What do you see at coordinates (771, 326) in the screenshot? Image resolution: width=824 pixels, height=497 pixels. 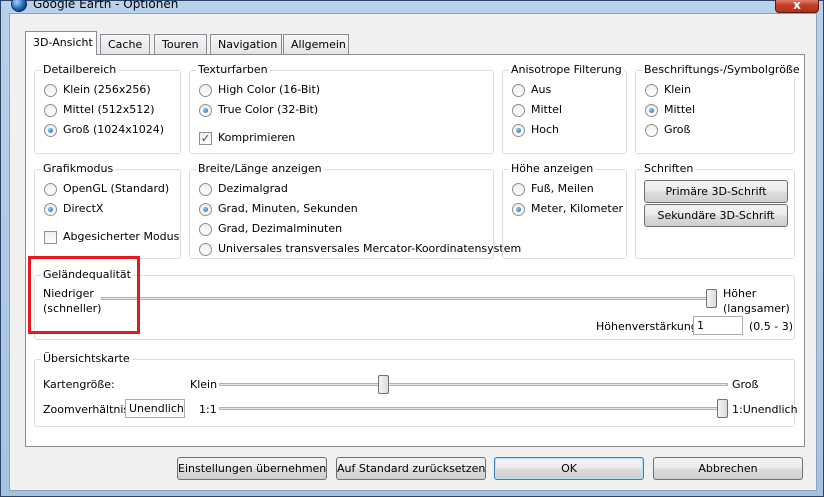 I see `elevation-exaggeration-range: (0.5 - 3)` at bounding box center [771, 326].